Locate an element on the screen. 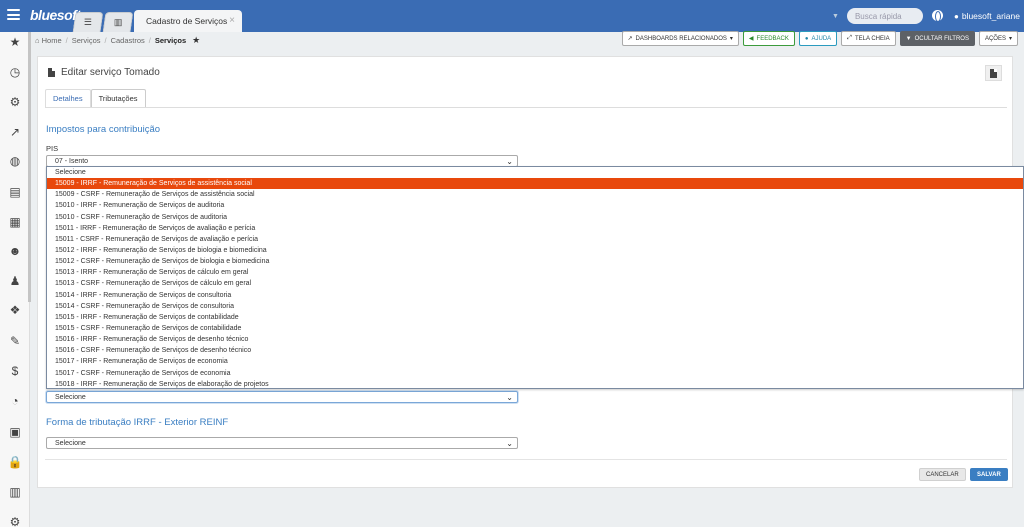  money-icon: ▣ is located at coordinates (15, 432).